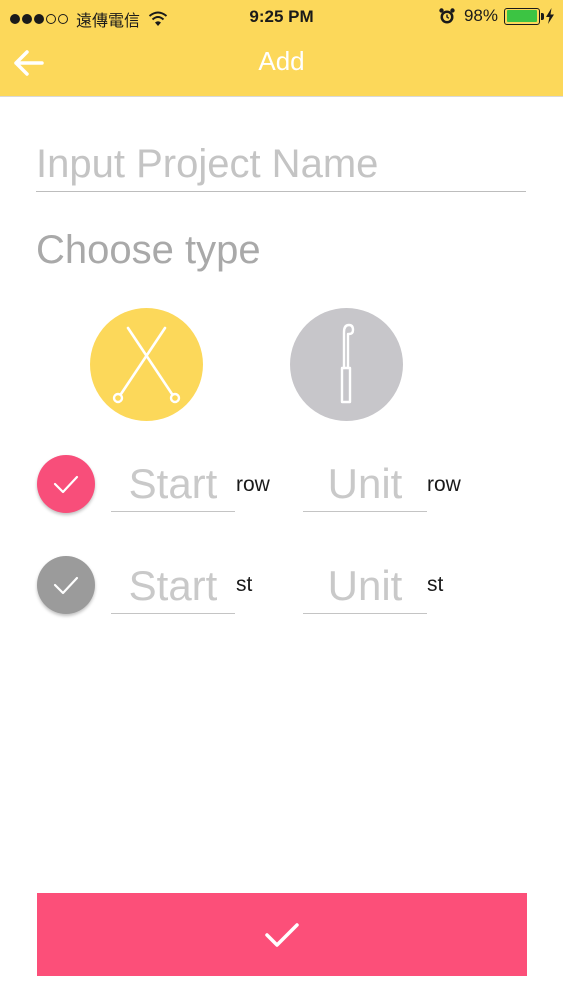  I want to click on battery-level, so click(521, 16).